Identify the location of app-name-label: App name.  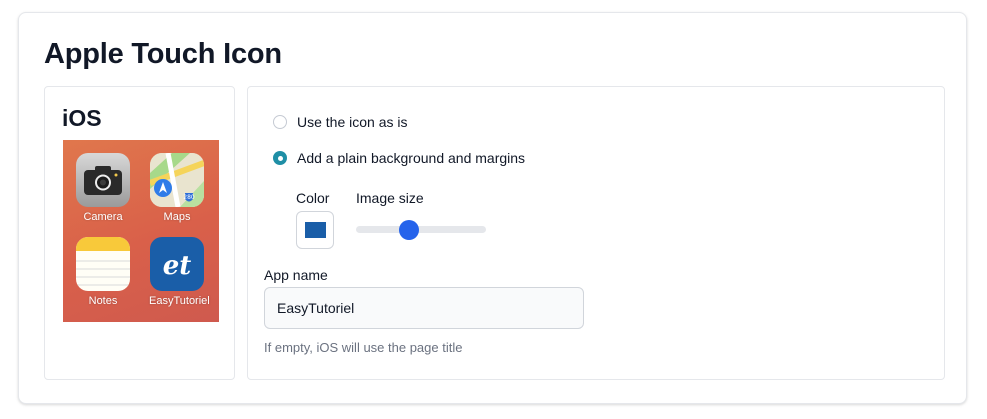
(296, 275).